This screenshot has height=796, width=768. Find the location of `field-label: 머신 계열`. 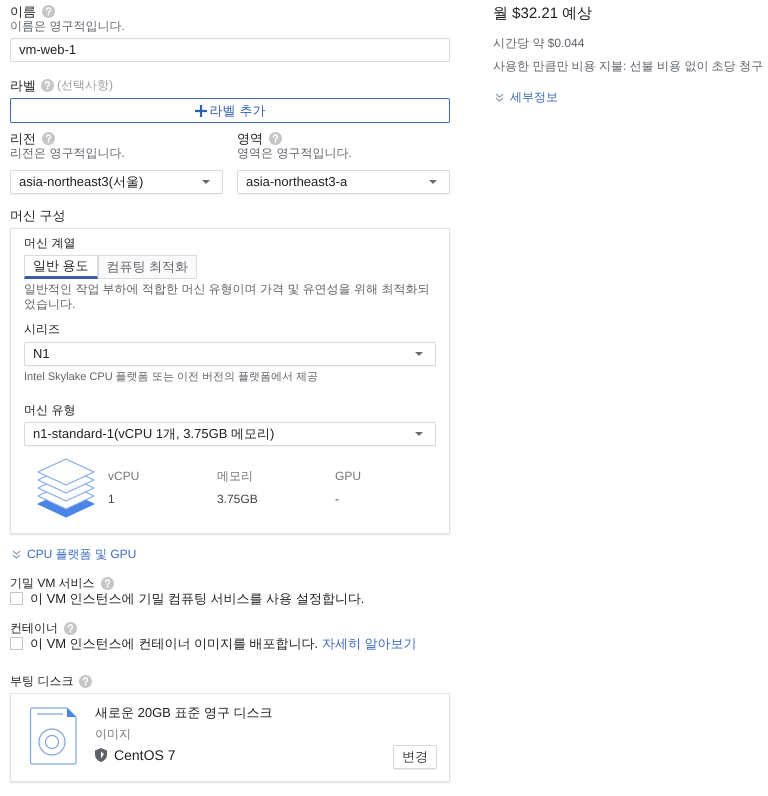

field-label: 머신 계열 is located at coordinates (50, 243).